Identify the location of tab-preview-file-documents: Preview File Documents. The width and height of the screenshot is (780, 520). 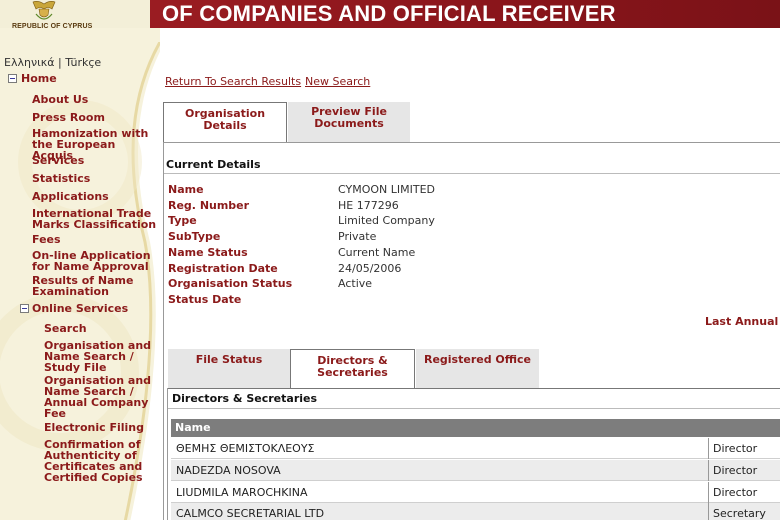
(349, 122).